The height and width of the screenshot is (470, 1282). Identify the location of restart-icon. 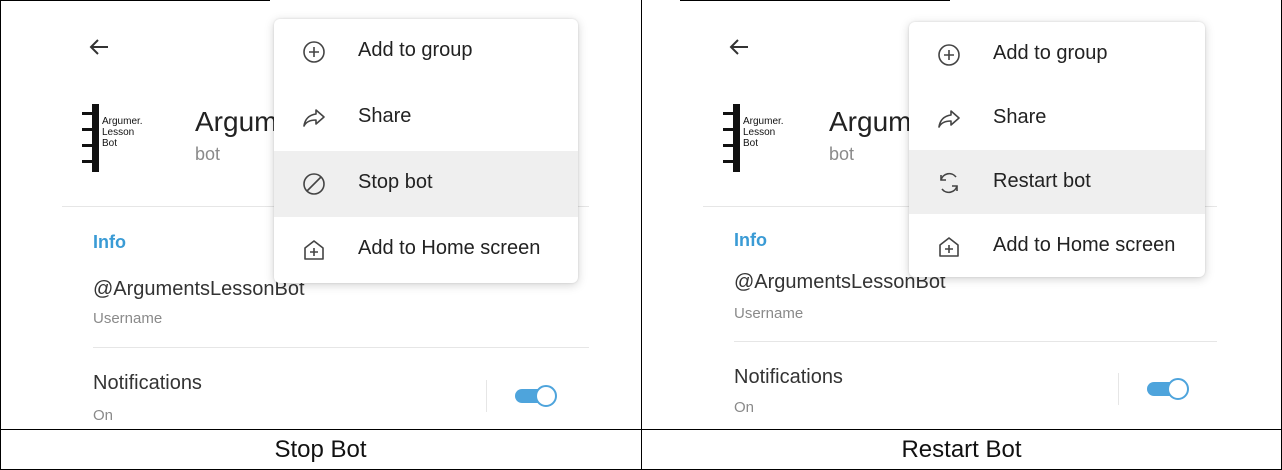
(949, 183).